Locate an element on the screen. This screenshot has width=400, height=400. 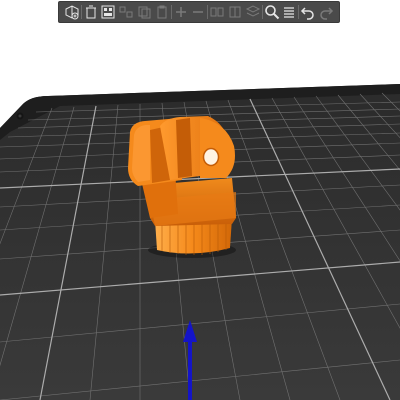
undo-button is located at coordinates (308, 12).